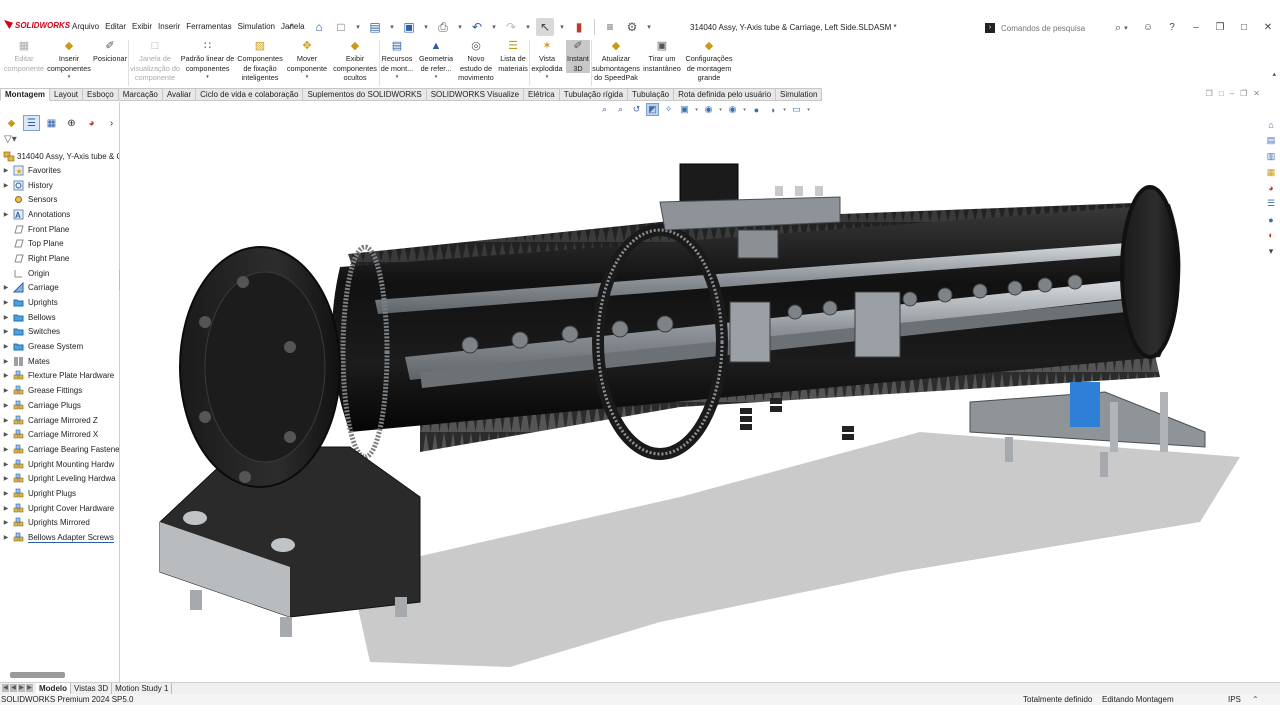 The width and height of the screenshot is (1280, 720). I want to click on hide-show-items-icon: ◉, so click(732, 109).